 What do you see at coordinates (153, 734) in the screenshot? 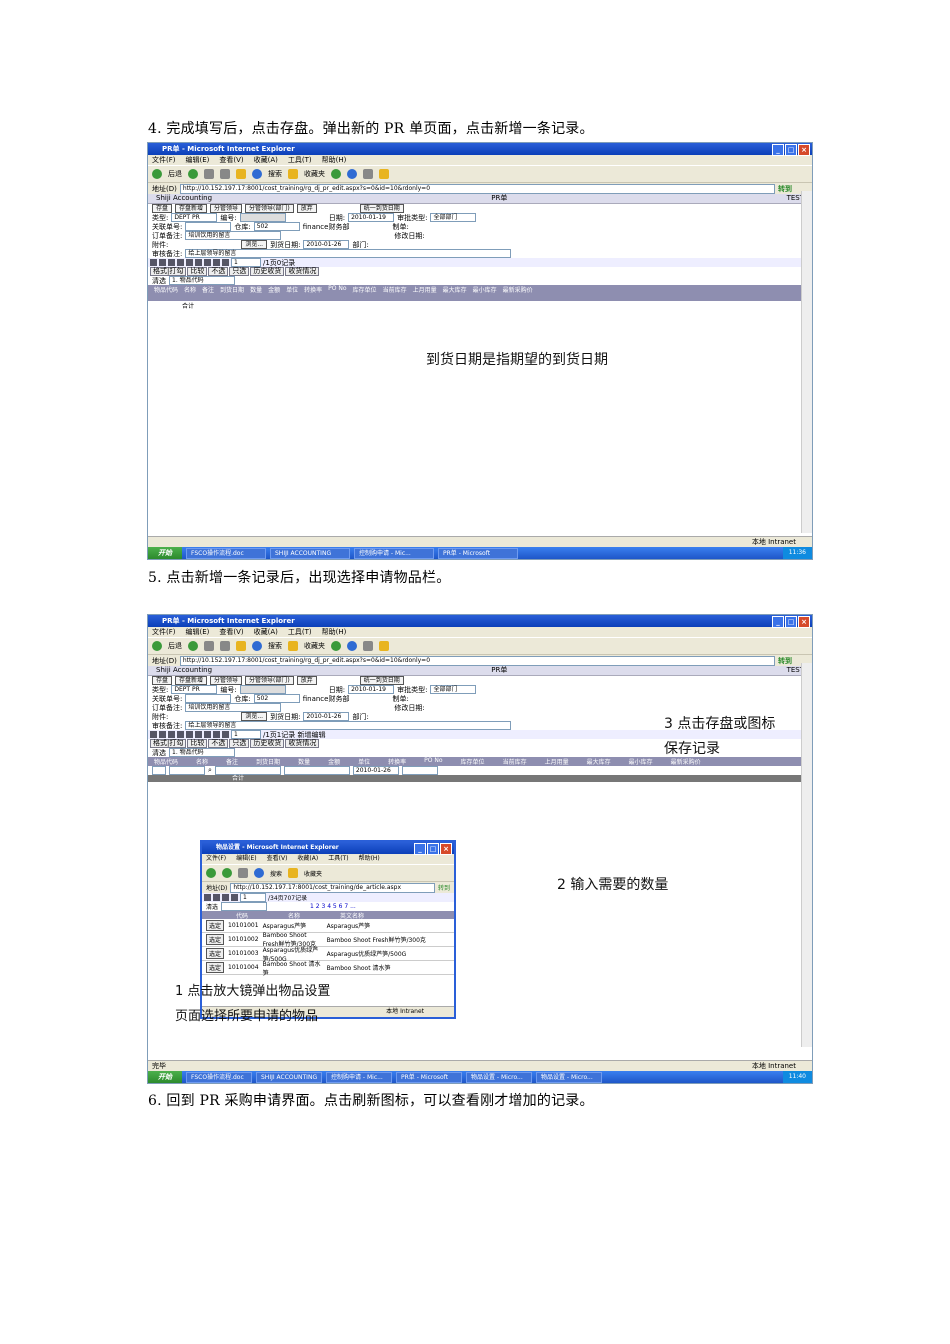
I see `first-icon` at bounding box center [153, 734].